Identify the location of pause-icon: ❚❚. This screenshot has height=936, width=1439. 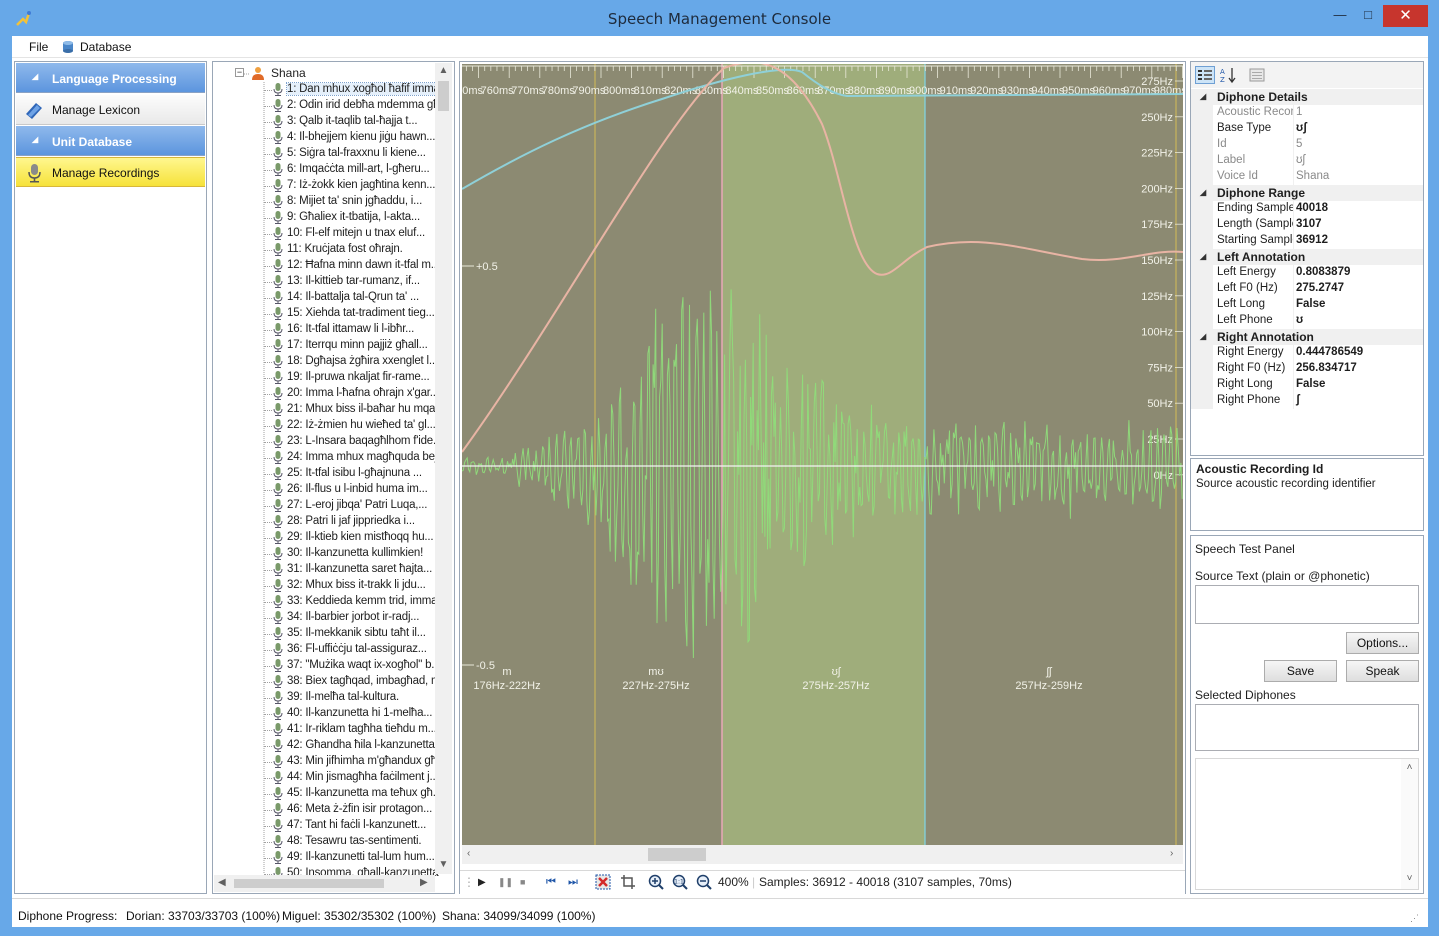
(505, 882).